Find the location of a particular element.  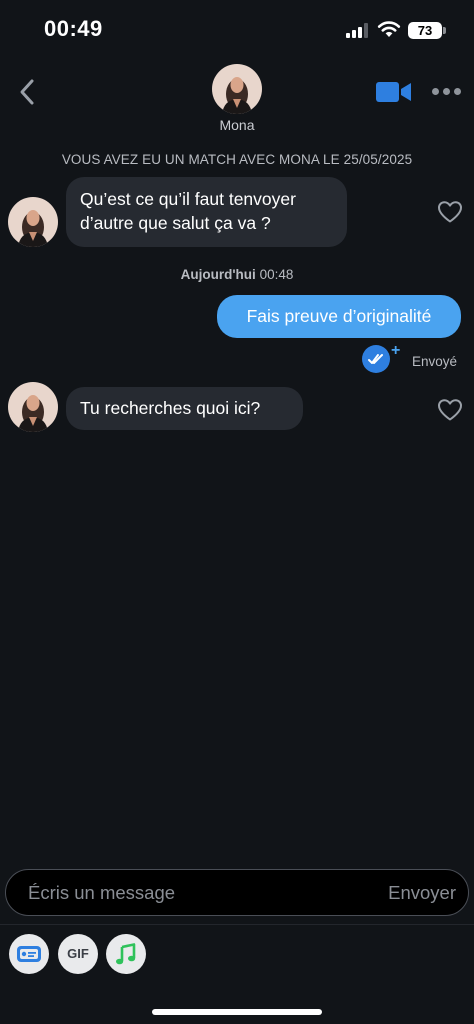

chevron-left-icon is located at coordinates (28, 92).